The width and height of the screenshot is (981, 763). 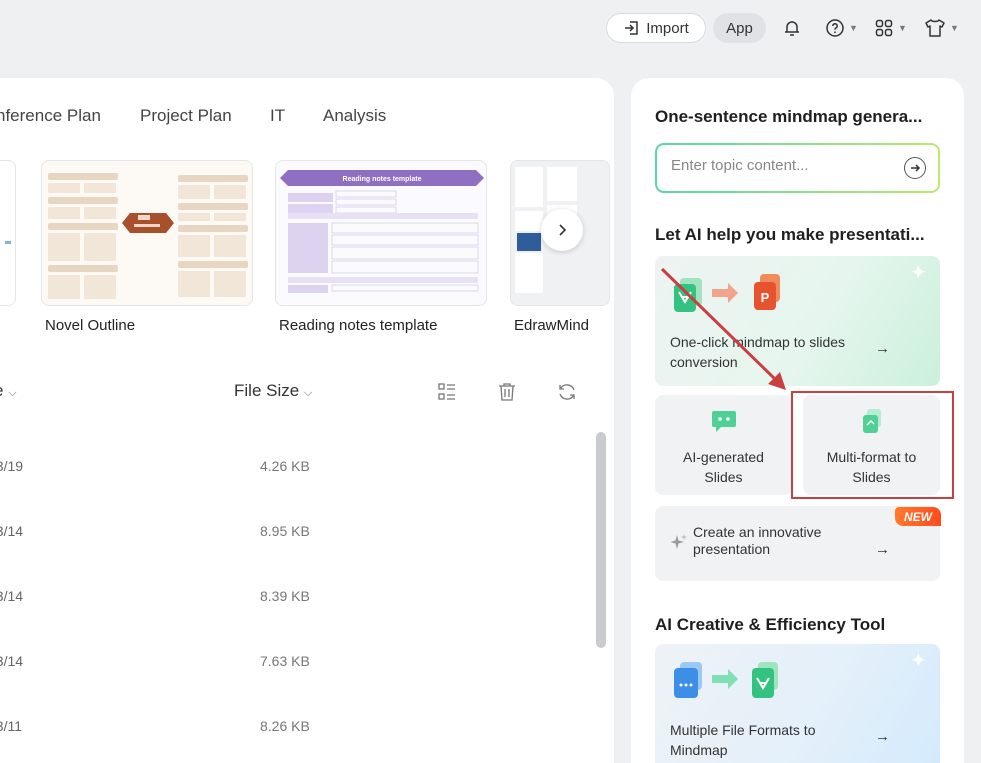 I want to click on thumbnail-fragment, so click(x=8, y=242).